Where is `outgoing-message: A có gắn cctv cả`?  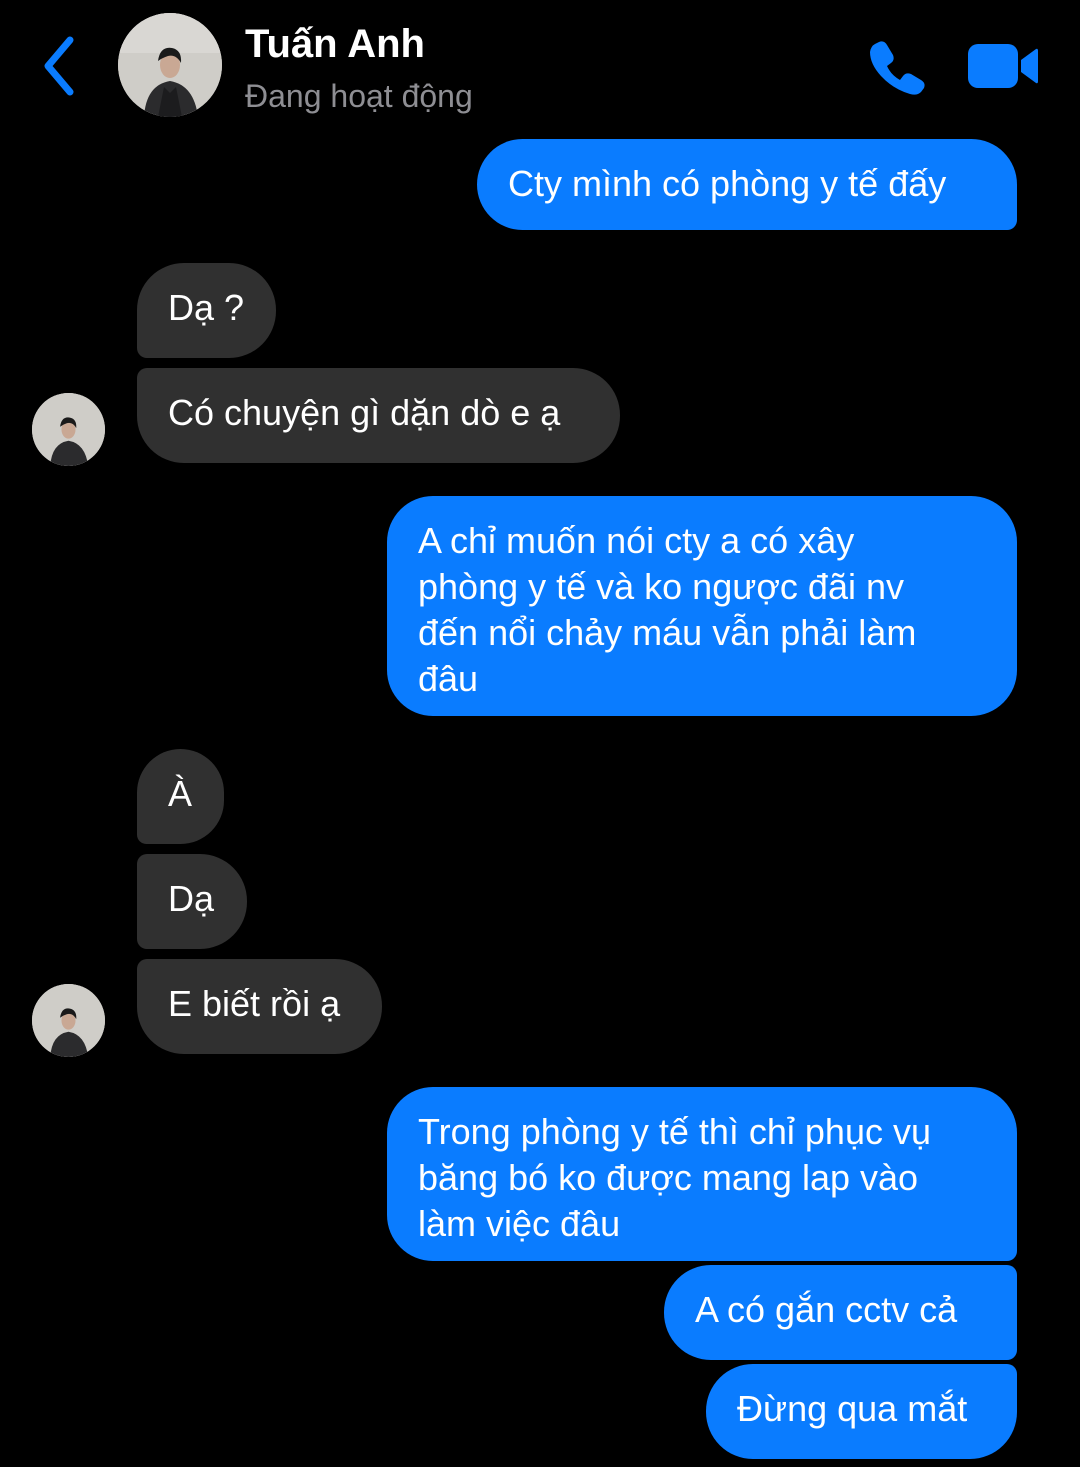
outgoing-message: A có gắn cctv cả is located at coordinates (840, 1312).